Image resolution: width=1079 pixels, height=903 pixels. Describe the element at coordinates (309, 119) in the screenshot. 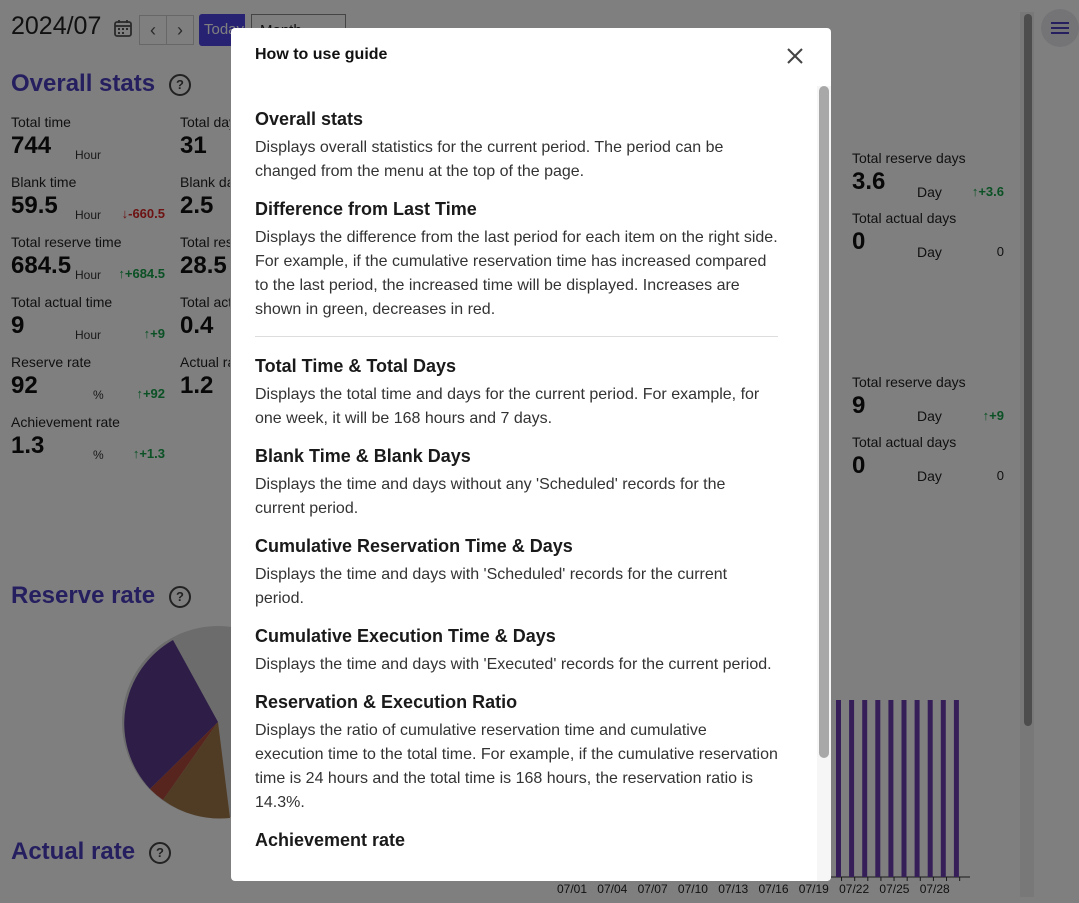

I see `guide-section-heading: Overall stats` at that location.